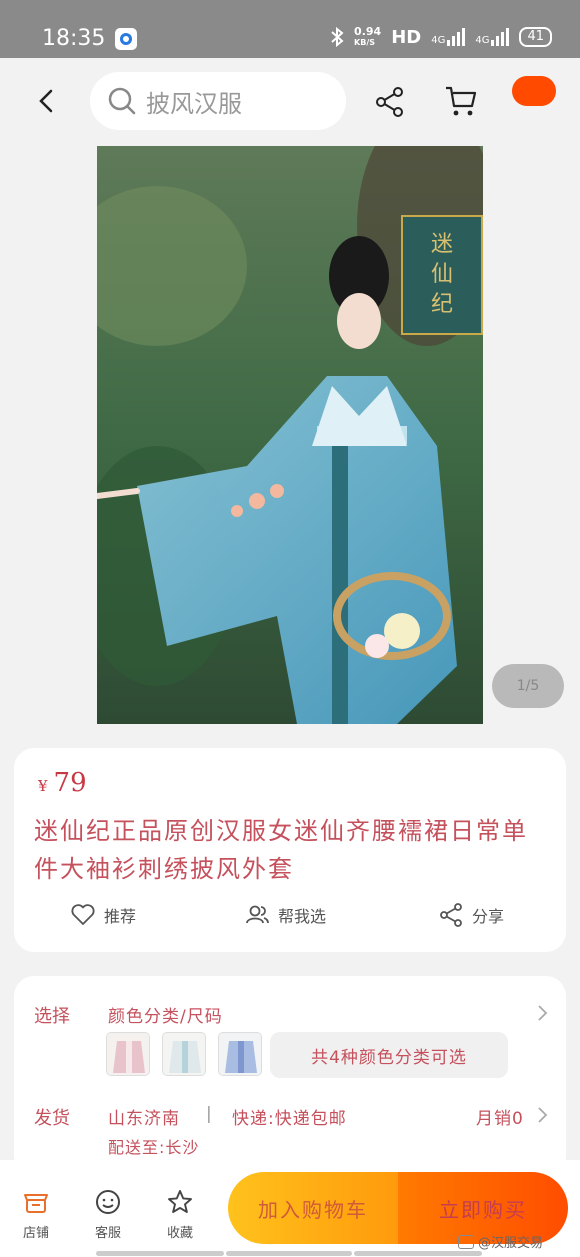 The height and width of the screenshot is (1257, 580). What do you see at coordinates (107, 1233) in the screenshot?
I see `service-label: 客服` at bounding box center [107, 1233].